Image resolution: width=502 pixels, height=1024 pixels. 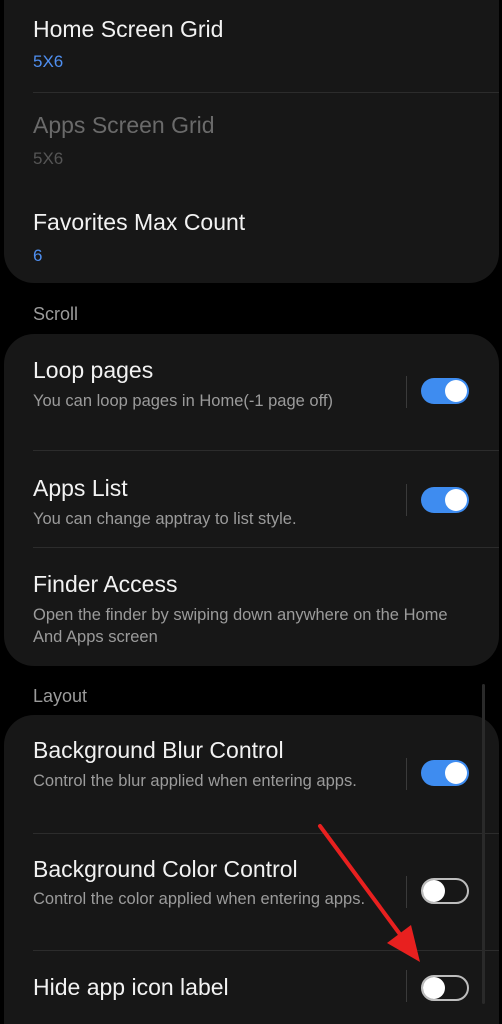 What do you see at coordinates (369, 893) in the screenshot?
I see `annotation-arrow-icon` at bounding box center [369, 893].